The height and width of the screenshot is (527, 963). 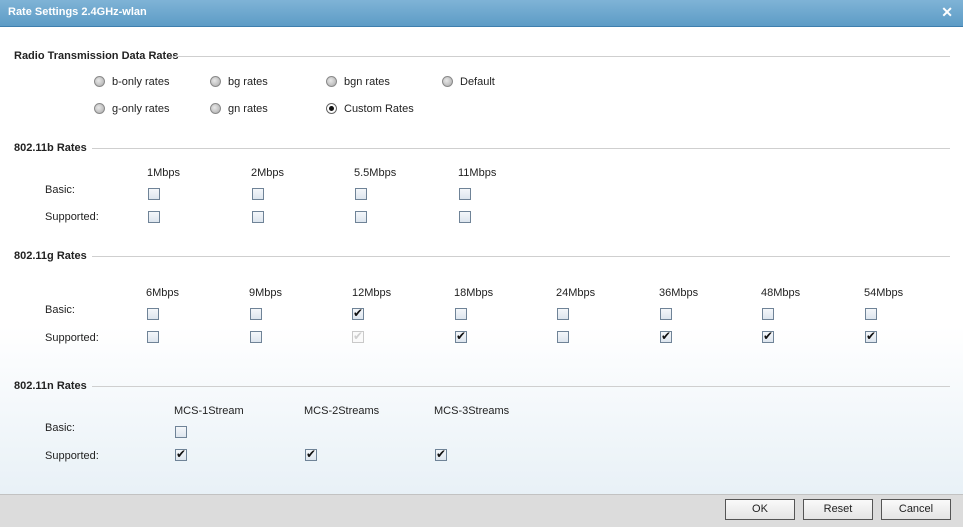 What do you see at coordinates (871, 314) in the screenshot?
I see `g-basic-54mbps-checkbox` at bounding box center [871, 314].